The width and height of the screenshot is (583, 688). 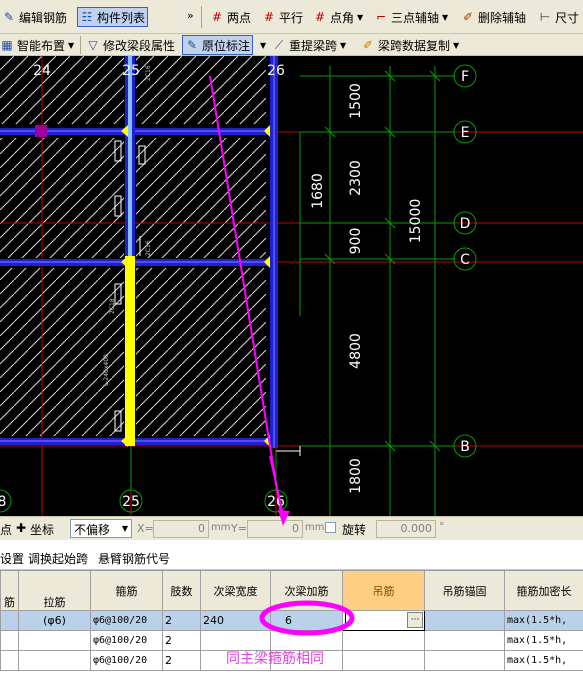 I want to click on rotate-input: 0.000, so click(x=406, y=529).